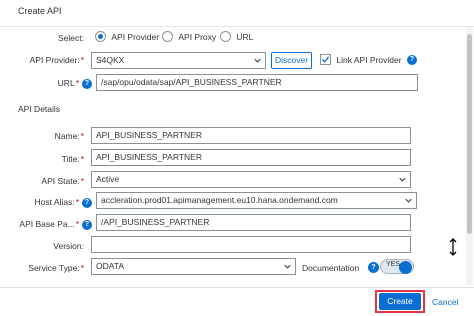 The image size is (474, 316). Describe the element at coordinates (253, 222) in the screenshot. I see `api-base-path-input: /API_BUSINESS_PARTNER` at that location.